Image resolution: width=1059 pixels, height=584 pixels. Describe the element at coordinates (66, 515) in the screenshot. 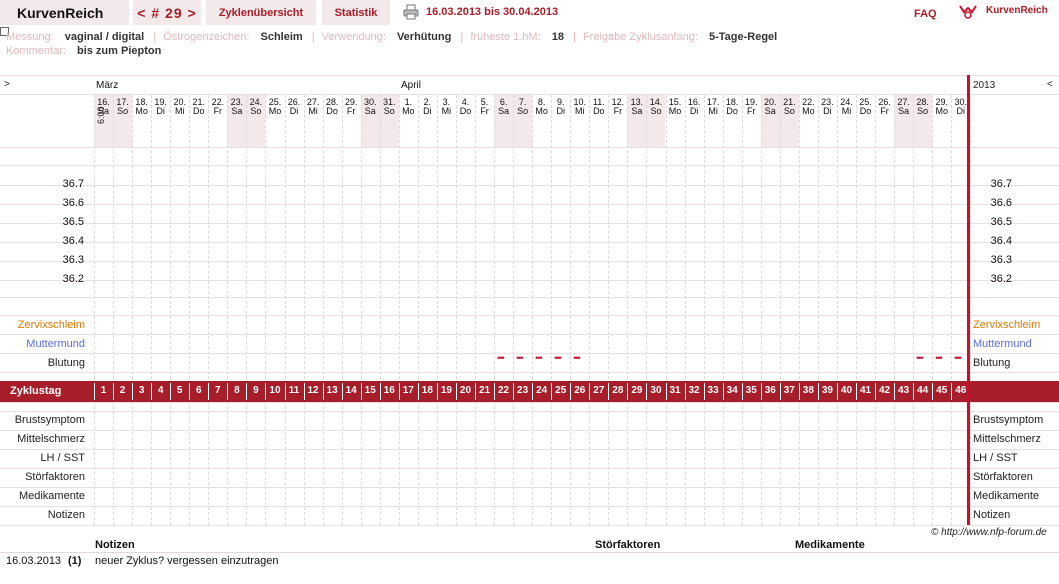

I see `row-label-notizen: Notizen` at that location.